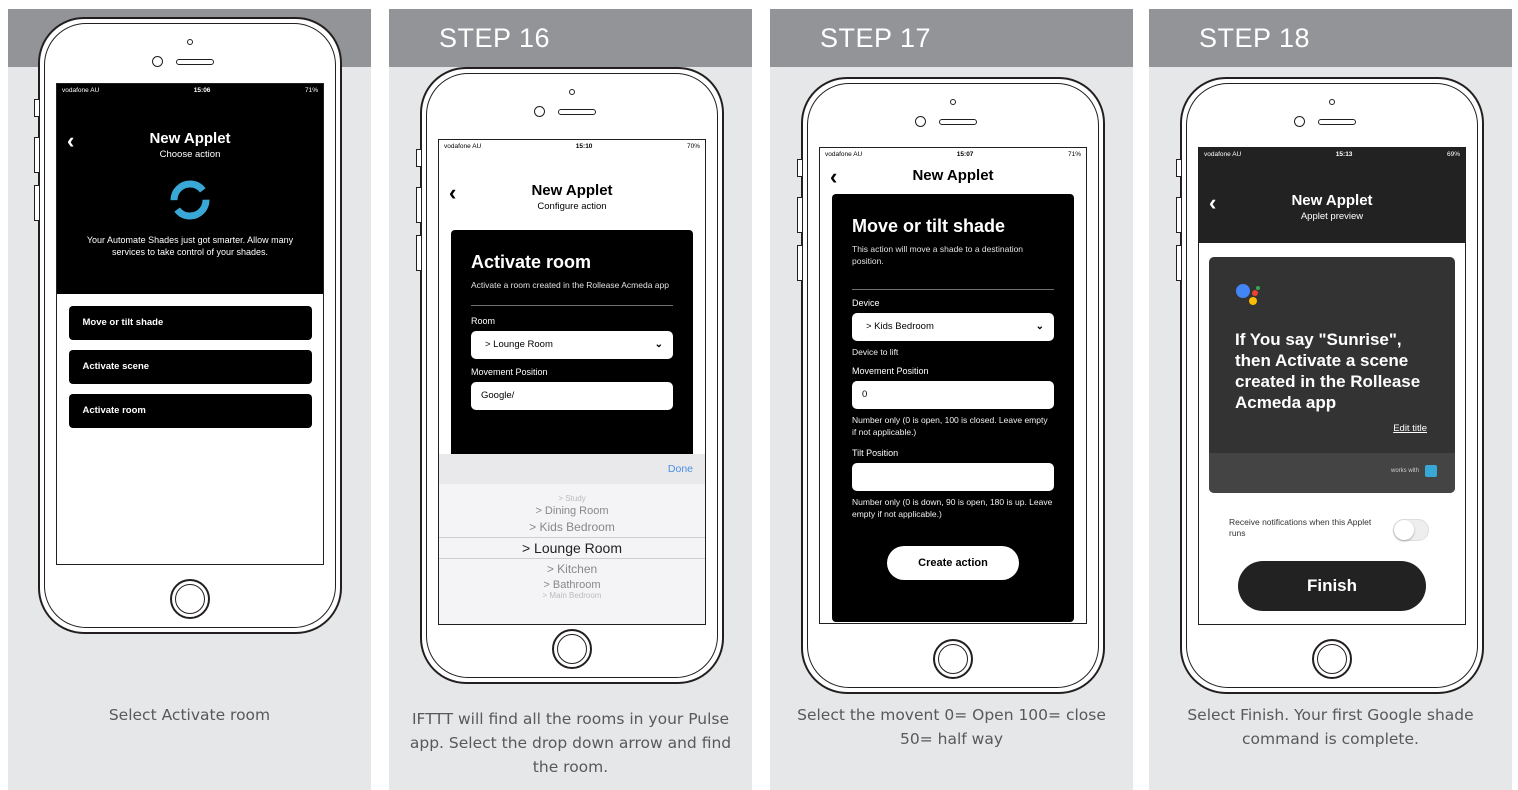 This screenshot has width=1518, height=790. What do you see at coordinates (1332, 154) in the screenshot?
I see `status-bar: vodafone AU 15:13 69%` at bounding box center [1332, 154].